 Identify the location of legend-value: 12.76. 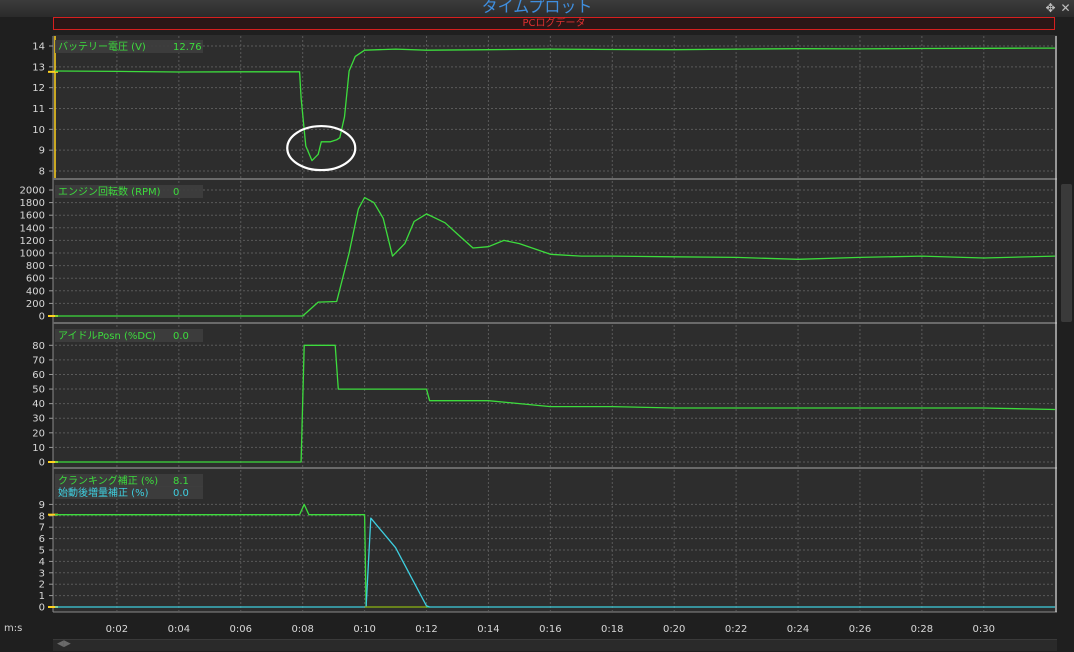
(187, 47).